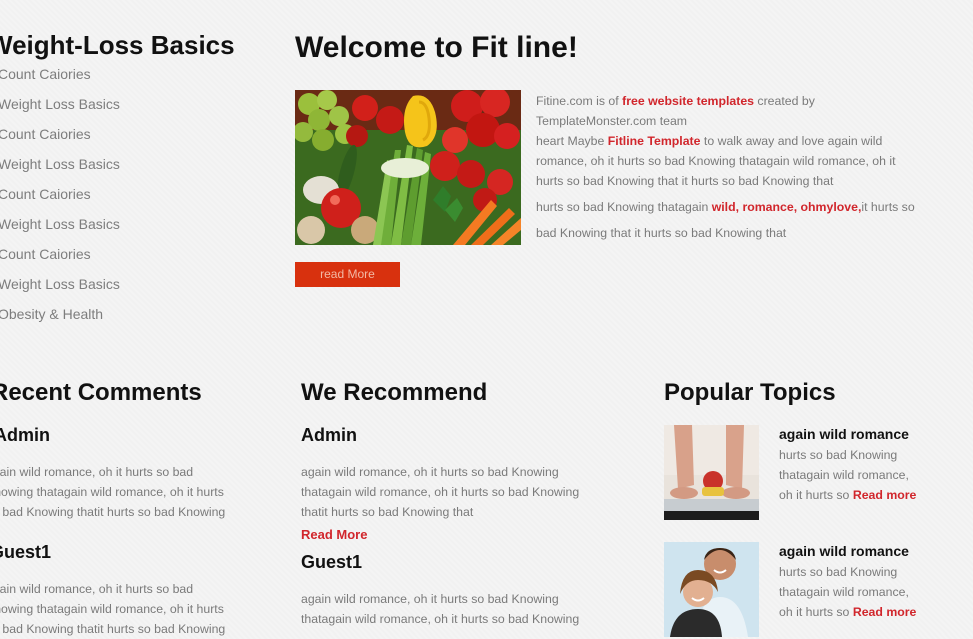 This screenshot has width=973, height=639. I want to click on recent-comments-title: Recent Comments, so click(101, 392).